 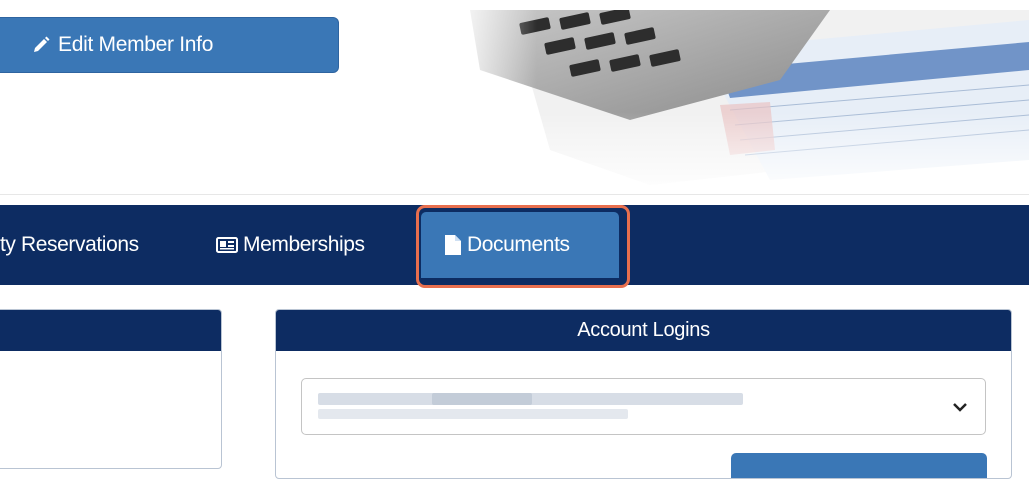 What do you see at coordinates (110, 330) in the screenshot?
I see `left-panel-header` at bounding box center [110, 330].